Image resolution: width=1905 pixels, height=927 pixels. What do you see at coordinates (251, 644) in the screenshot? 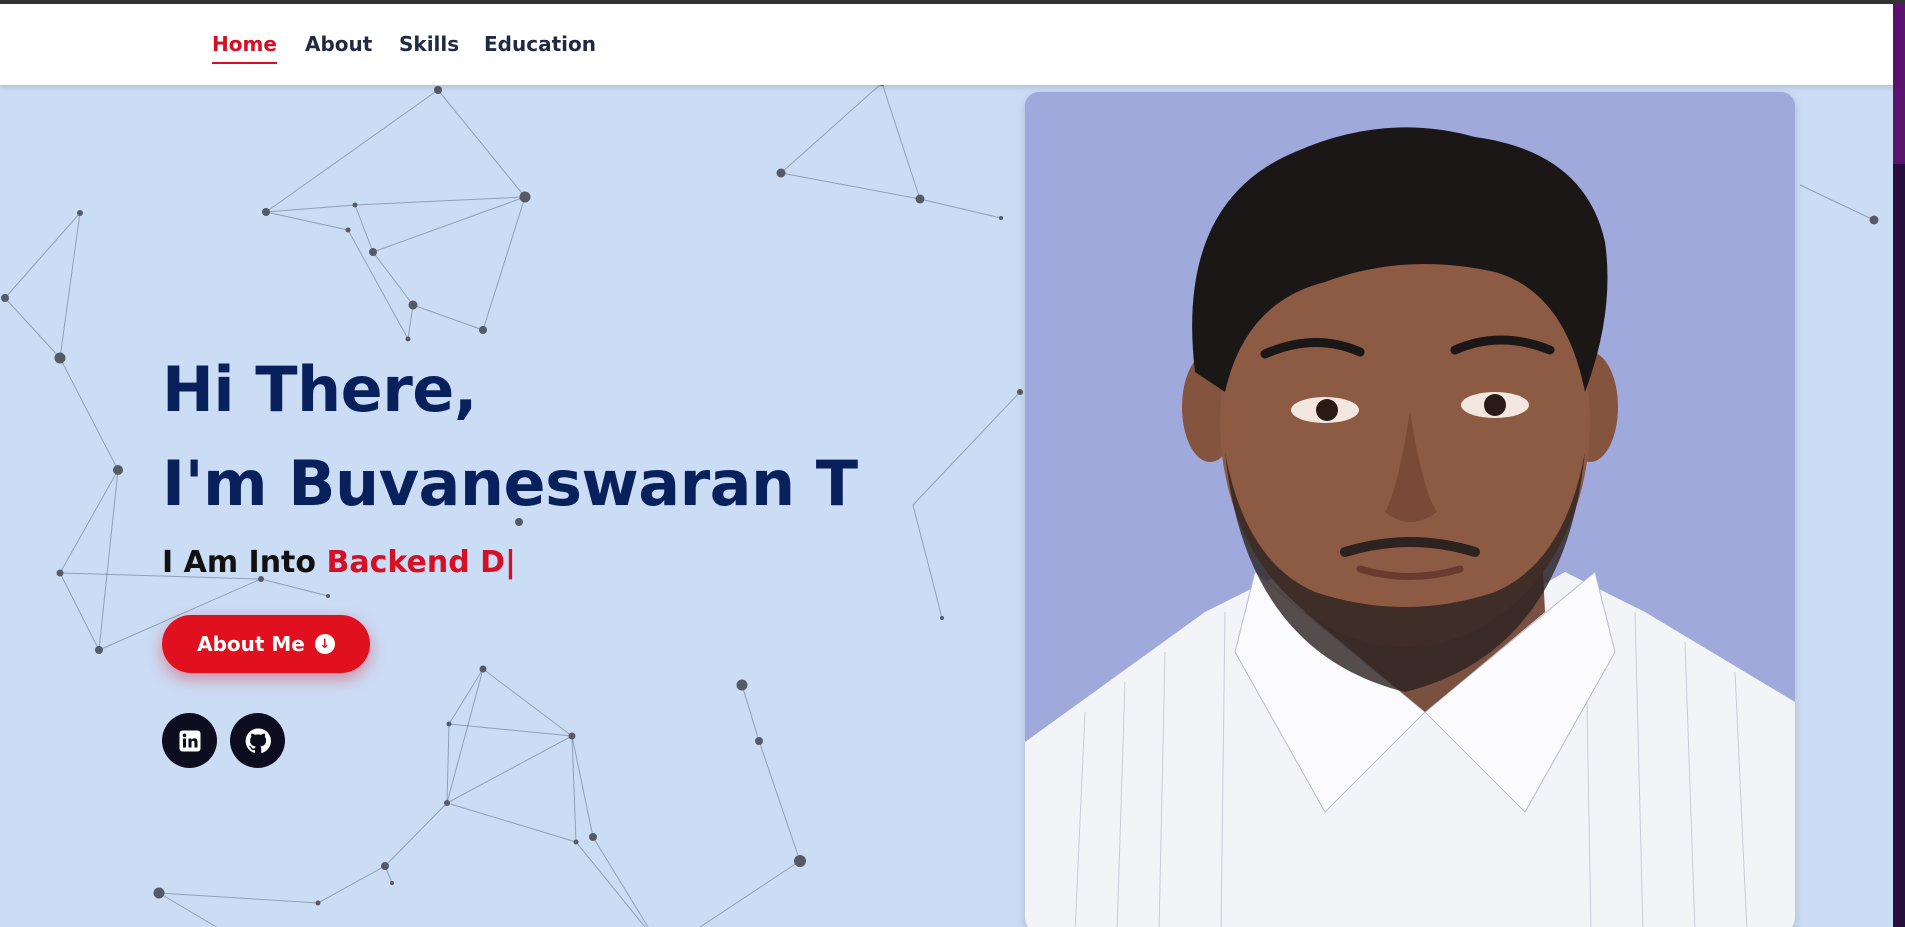
I see `about-me-label: About Me` at bounding box center [251, 644].